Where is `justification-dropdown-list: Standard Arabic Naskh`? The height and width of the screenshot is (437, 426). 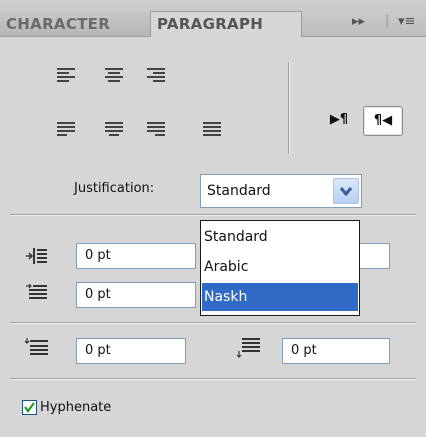 justification-dropdown-list: Standard Arabic Naskh is located at coordinates (280, 268).